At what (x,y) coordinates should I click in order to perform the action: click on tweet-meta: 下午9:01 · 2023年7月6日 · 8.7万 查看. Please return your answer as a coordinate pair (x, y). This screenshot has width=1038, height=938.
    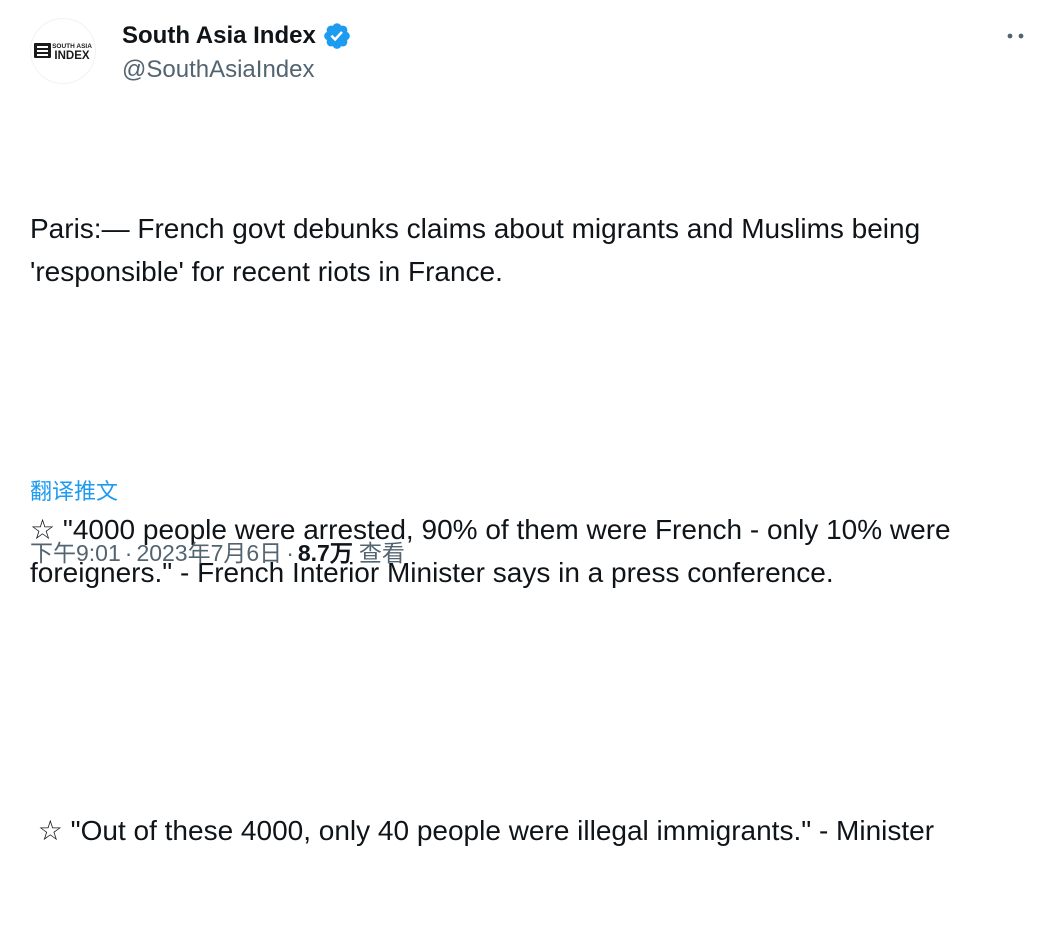
    Looking at the image, I should click on (217, 551).